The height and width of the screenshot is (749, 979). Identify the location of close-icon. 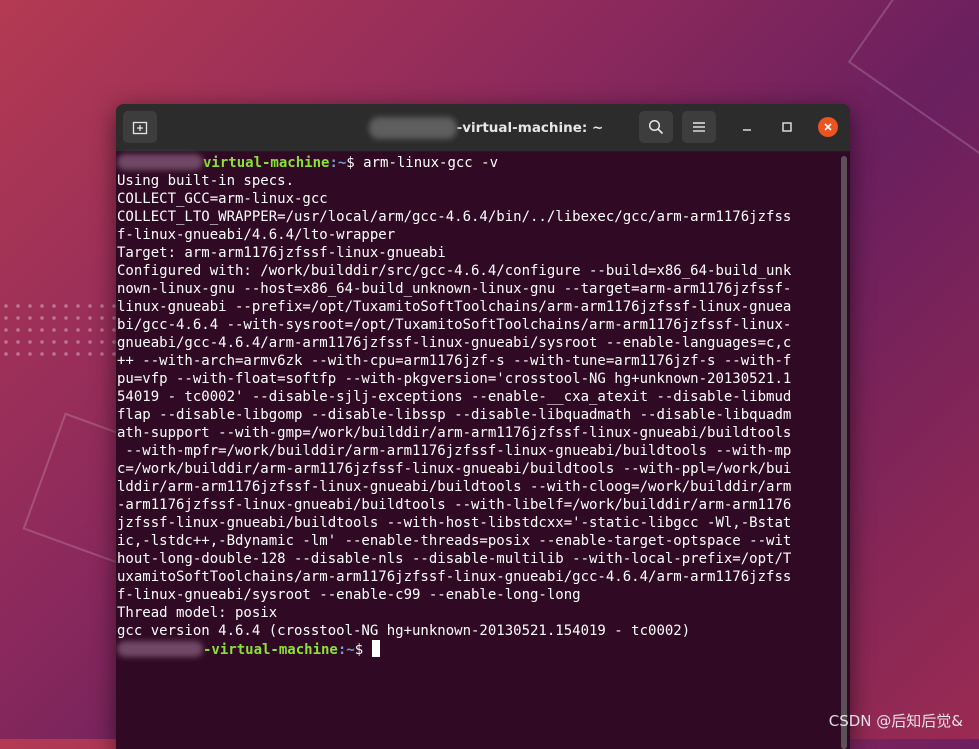
(828, 127).